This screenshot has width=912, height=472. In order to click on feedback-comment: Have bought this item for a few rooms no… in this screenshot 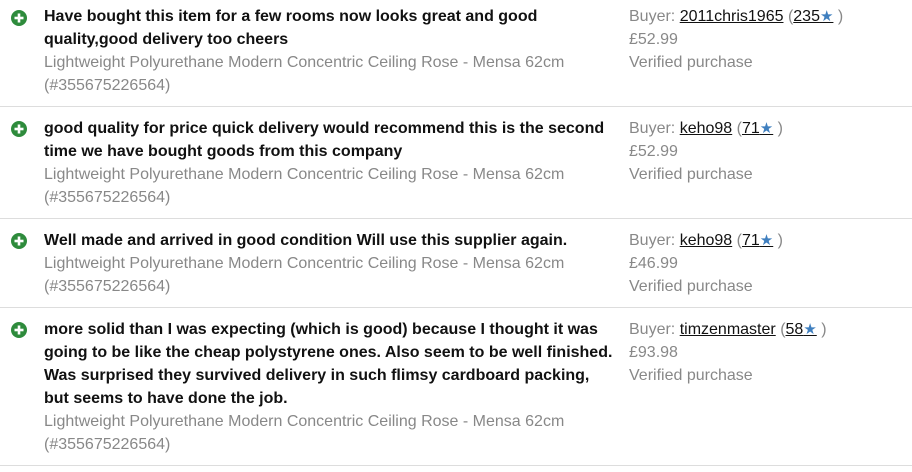, I will do `click(332, 28)`.